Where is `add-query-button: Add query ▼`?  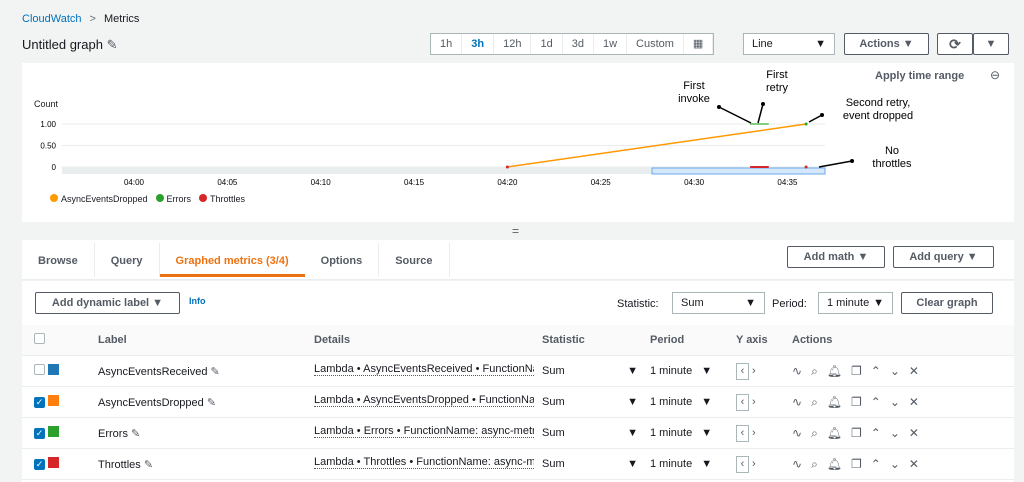
add-query-button: Add query ▼ is located at coordinates (943, 257).